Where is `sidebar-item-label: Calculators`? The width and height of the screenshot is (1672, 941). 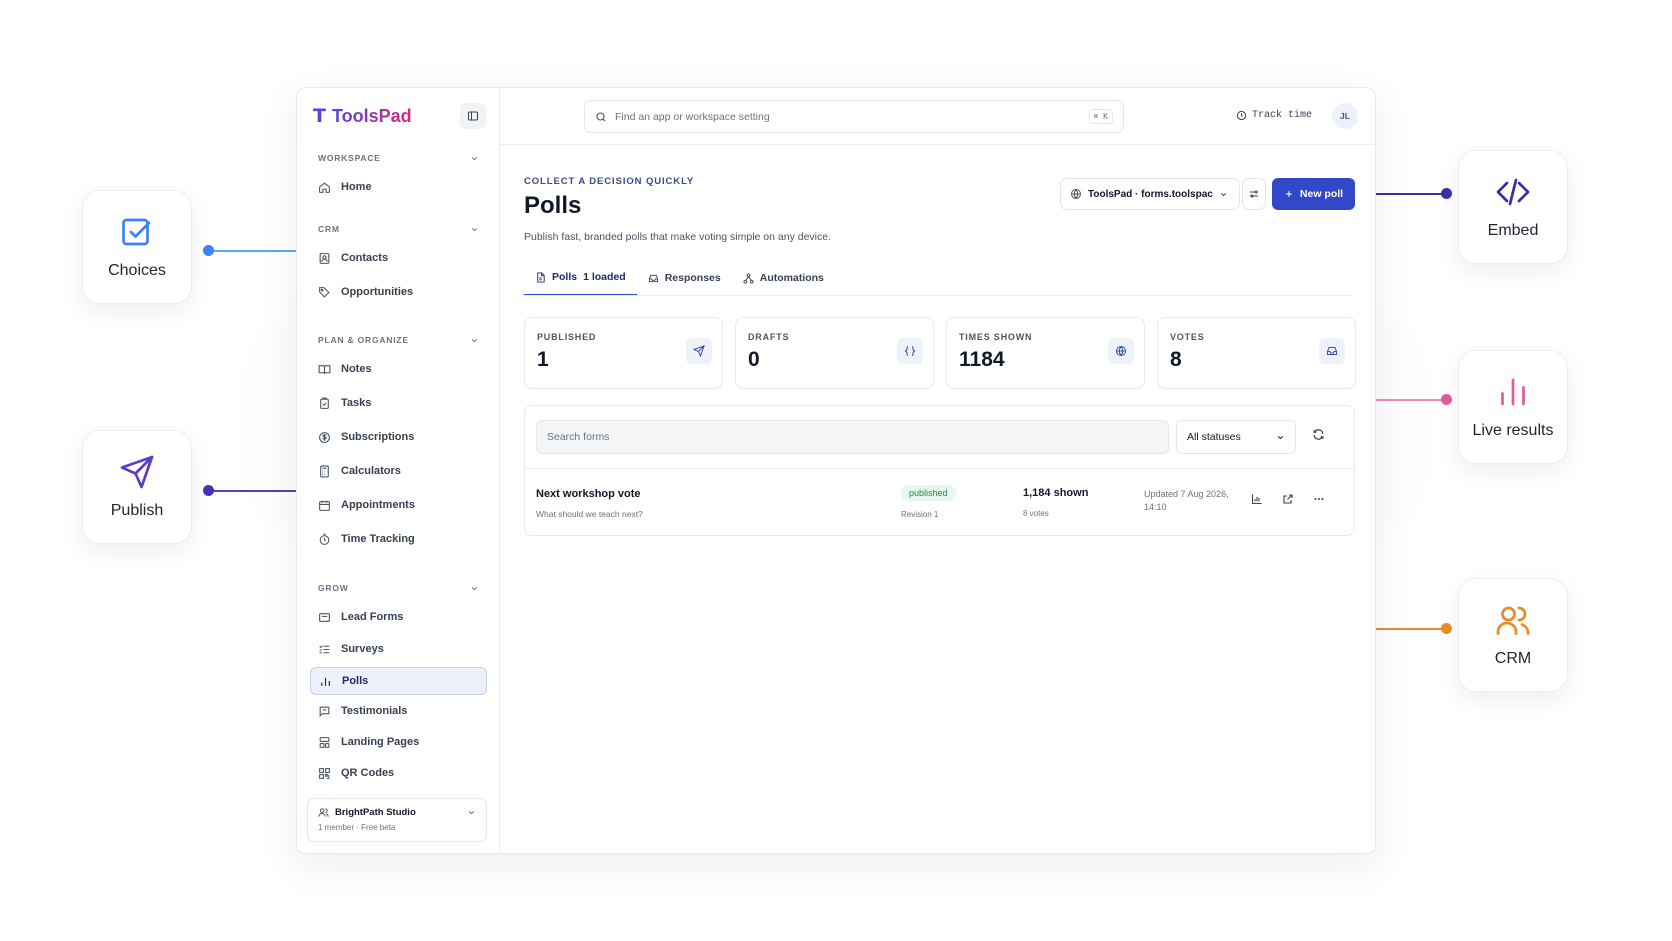 sidebar-item-label: Calculators is located at coordinates (371, 471).